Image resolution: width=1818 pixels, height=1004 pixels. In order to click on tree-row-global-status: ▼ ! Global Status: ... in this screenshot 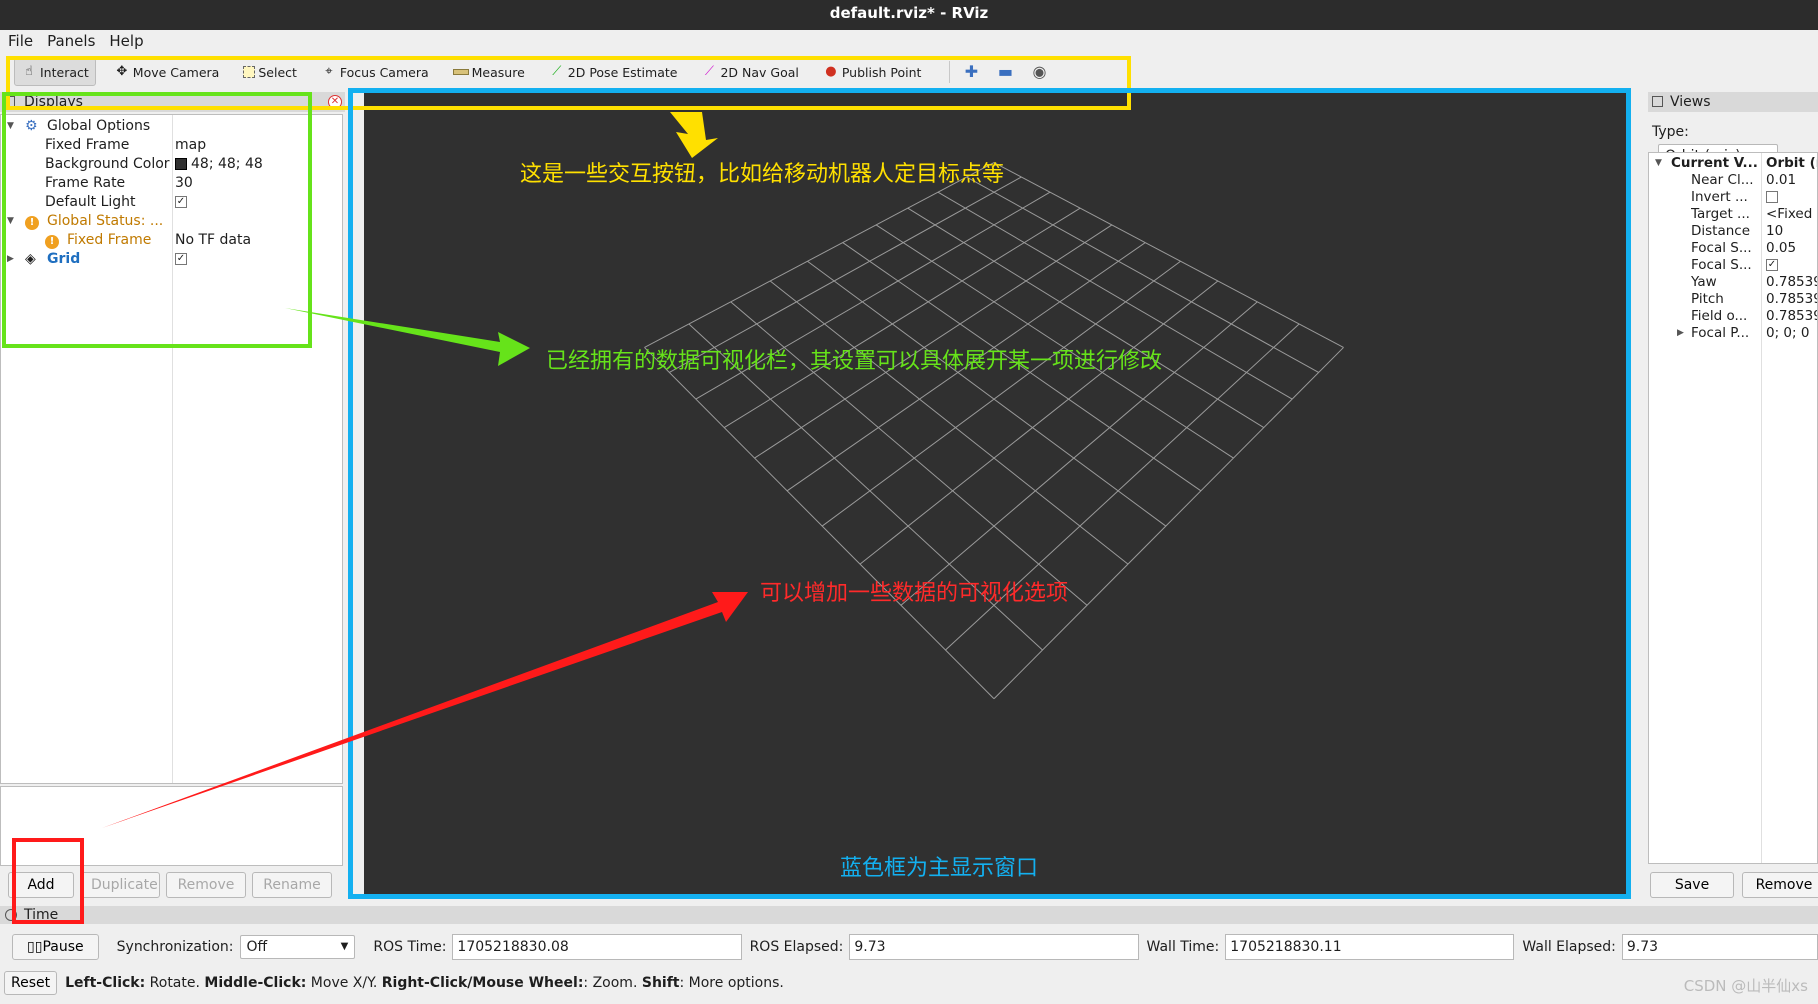, I will do `click(171, 221)`.